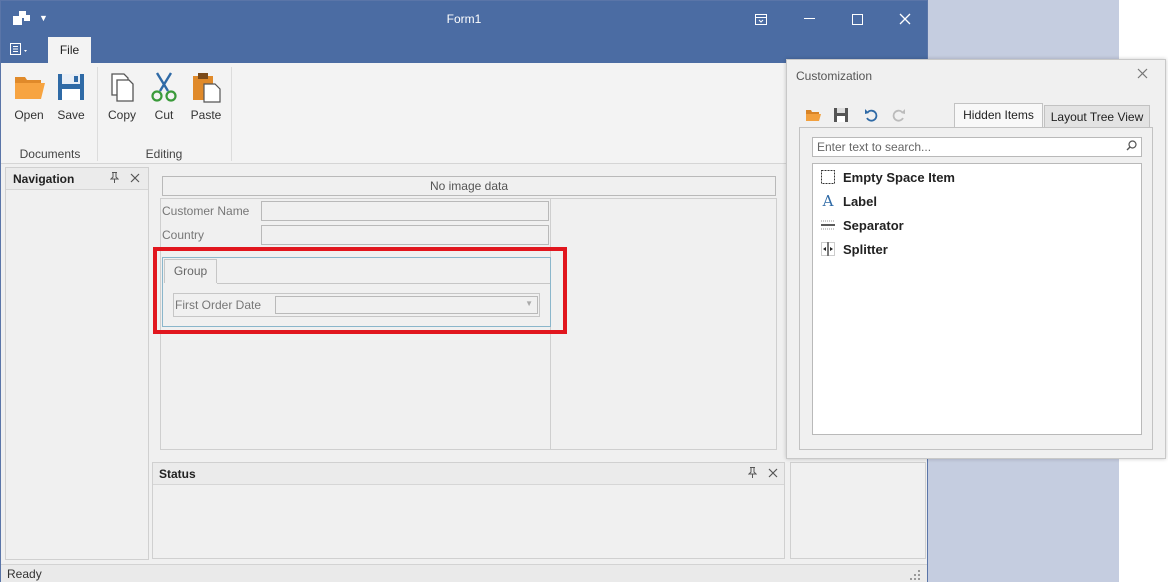  Describe the element at coordinates (177, 474) in the screenshot. I see `status-panel-title: Status` at that location.